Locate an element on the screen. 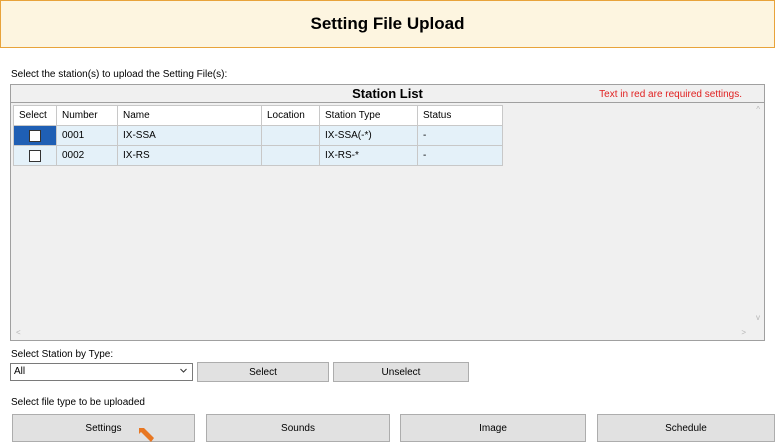 This screenshot has height=442, width=775. unselect-button-label: Unselect is located at coordinates (401, 372).